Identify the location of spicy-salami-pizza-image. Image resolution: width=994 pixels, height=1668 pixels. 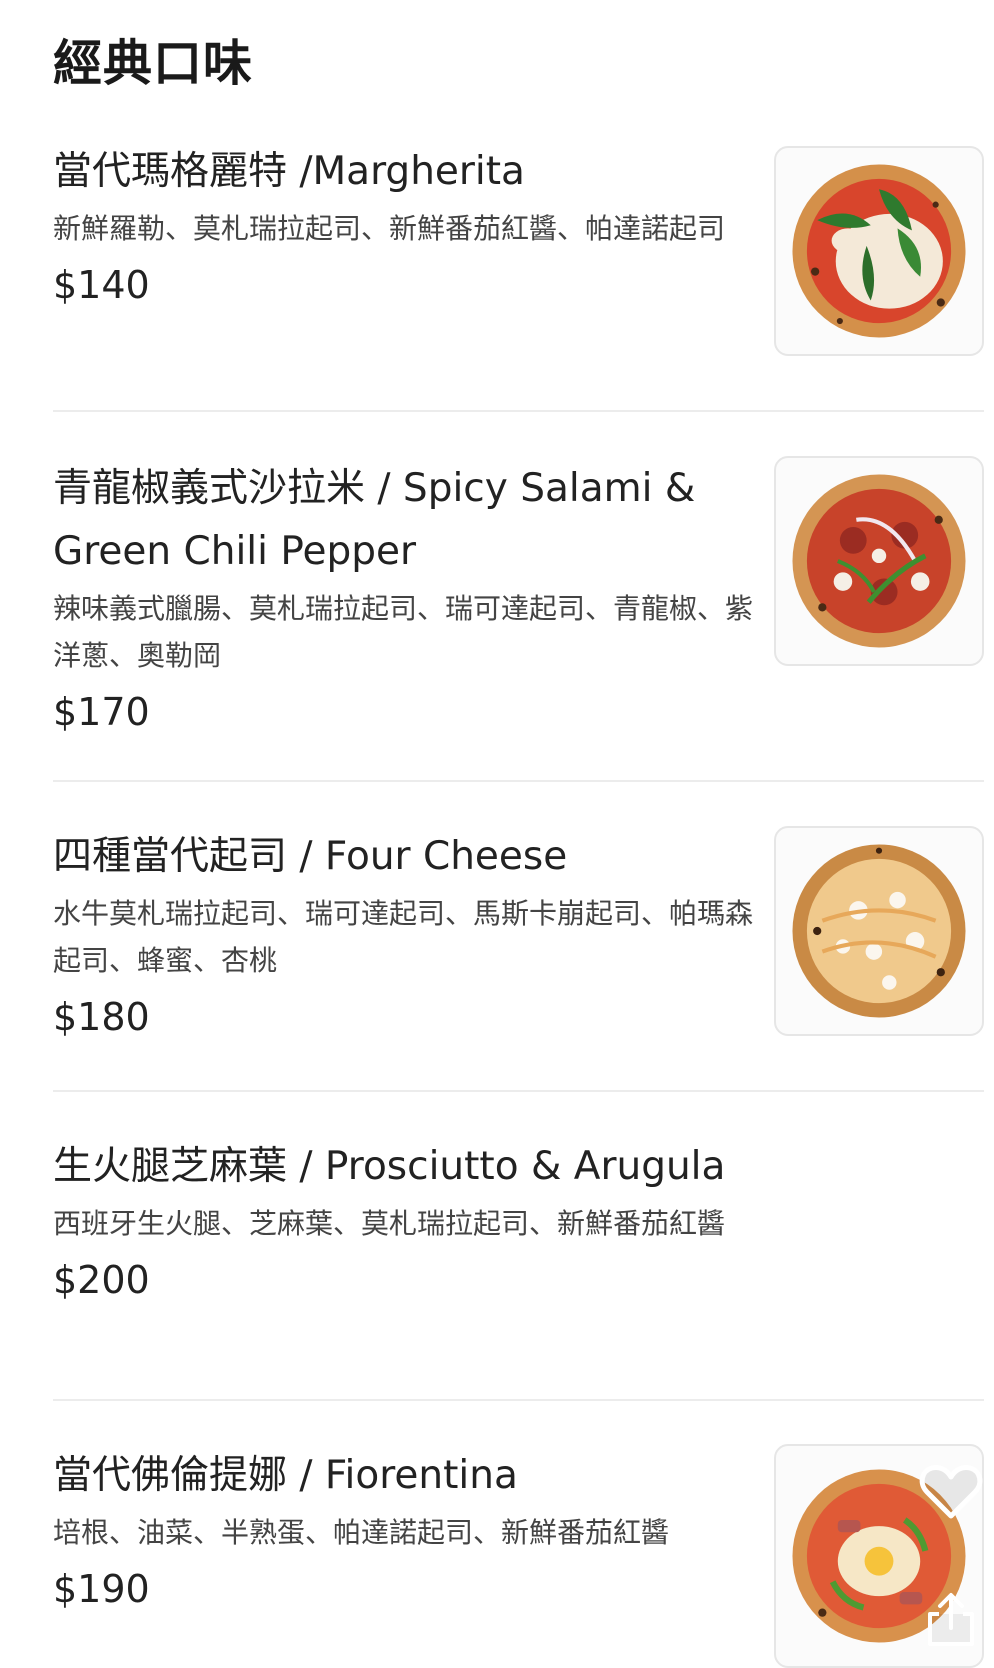
(879, 561).